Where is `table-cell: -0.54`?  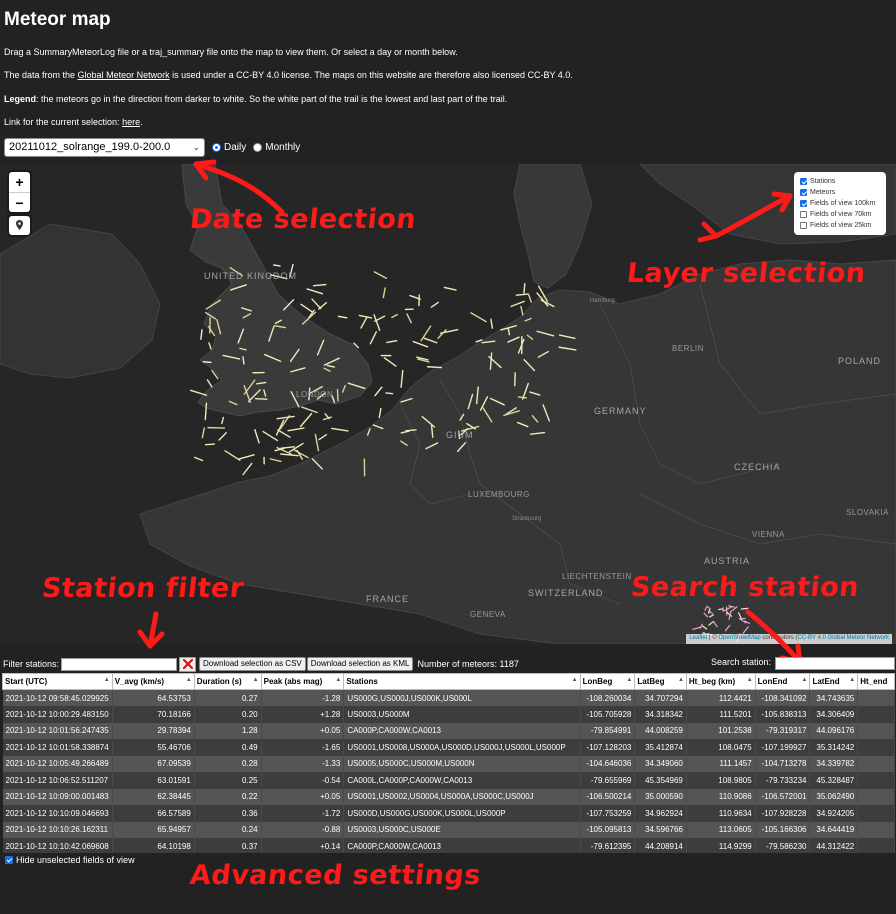 table-cell: -0.54 is located at coordinates (303, 780).